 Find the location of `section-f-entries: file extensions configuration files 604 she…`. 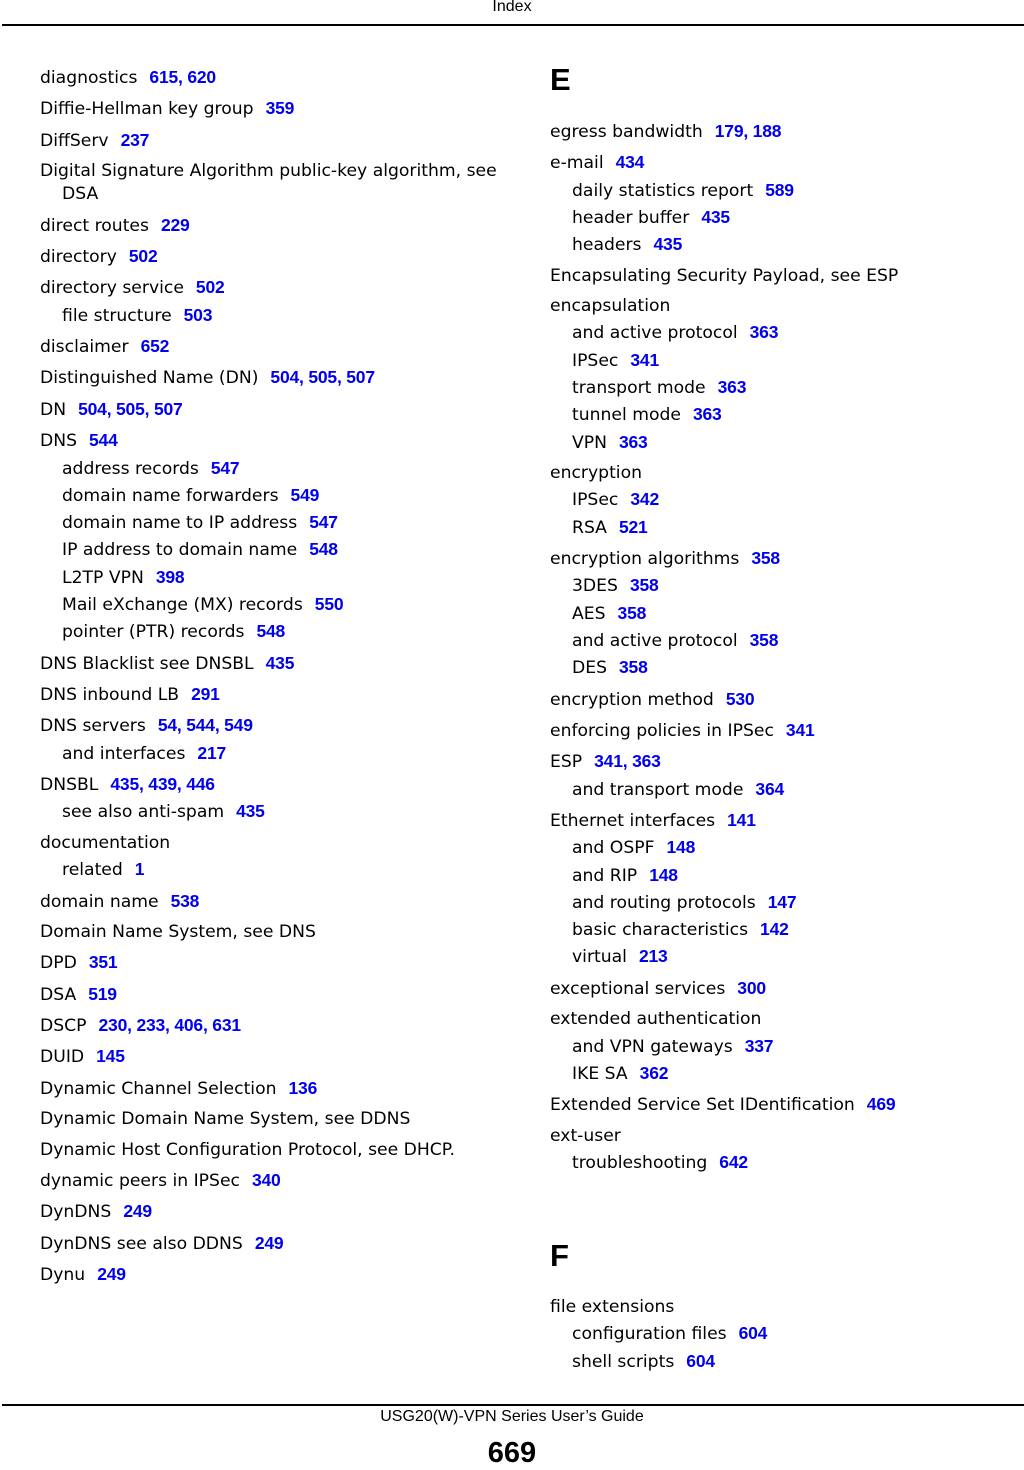

section-f-entries: file extensions configuration files 604 she… is located at coordinates (785, 1335).